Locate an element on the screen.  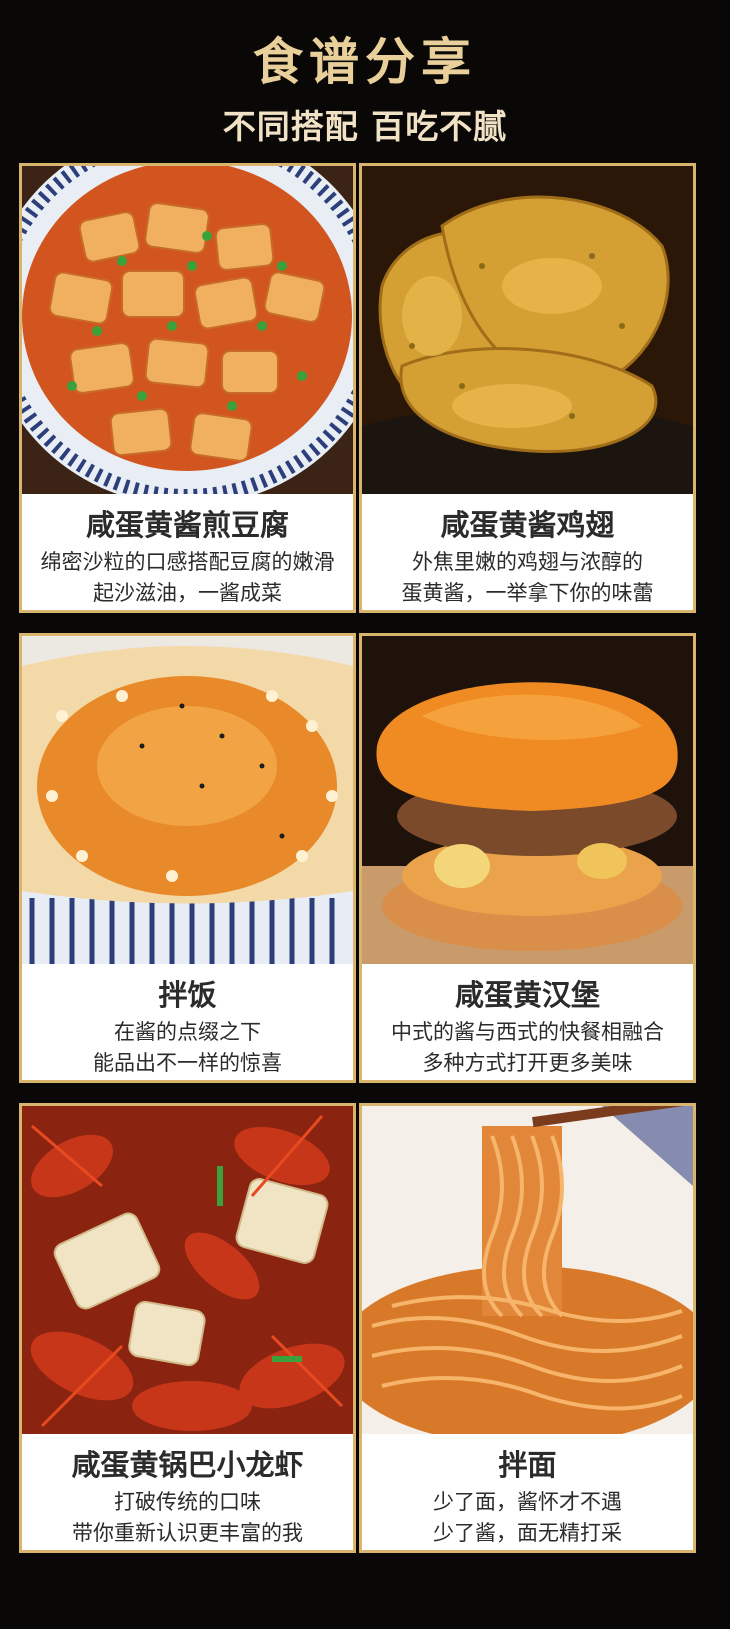
burger-photo is located at coordinates (527, 800).